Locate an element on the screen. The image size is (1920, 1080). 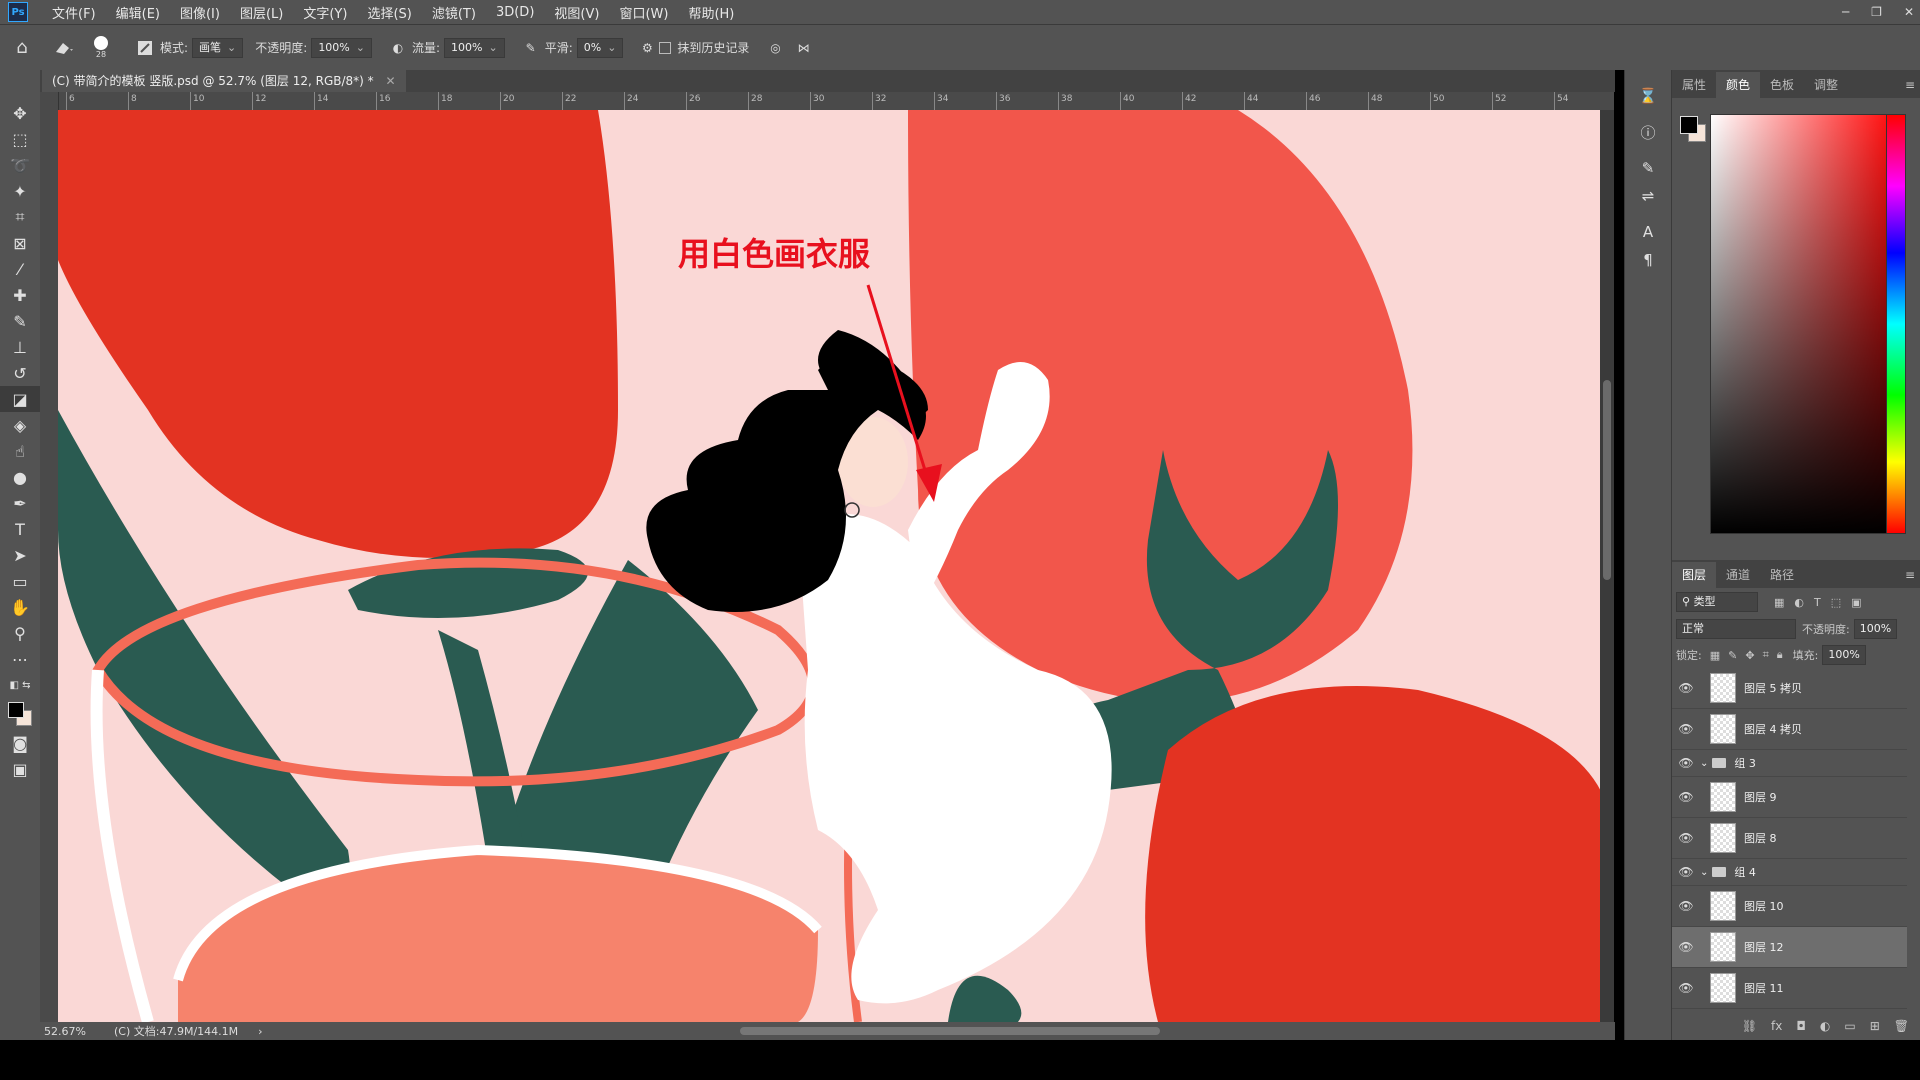
smoothing-field: 0% is located at coordinates (600, 47).